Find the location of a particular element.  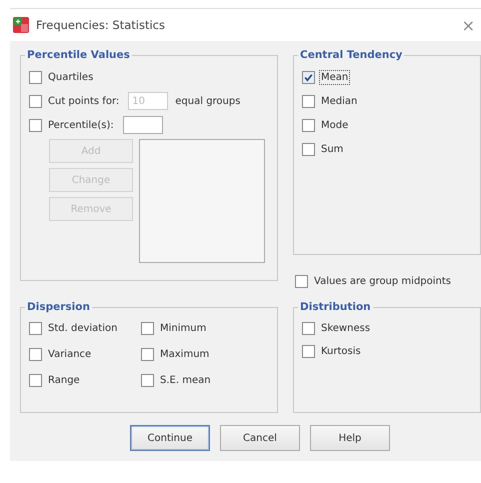

checkbox-label: Percentile(s): is located at coordinates (81, 125).